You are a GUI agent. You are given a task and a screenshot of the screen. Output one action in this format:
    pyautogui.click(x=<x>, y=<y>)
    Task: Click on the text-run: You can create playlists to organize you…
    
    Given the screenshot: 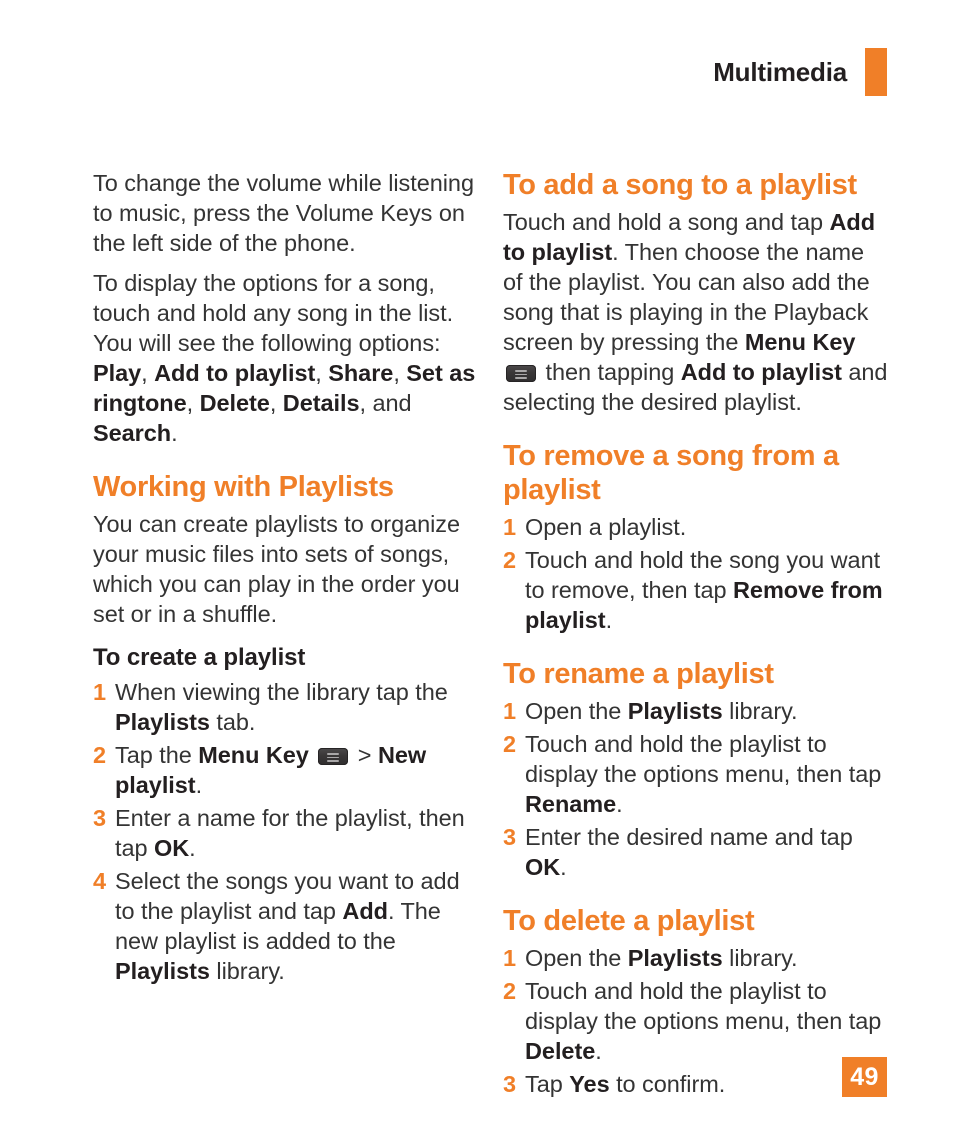 What is the action you would take?
    pyautogui.click(x=277, y=569)
    